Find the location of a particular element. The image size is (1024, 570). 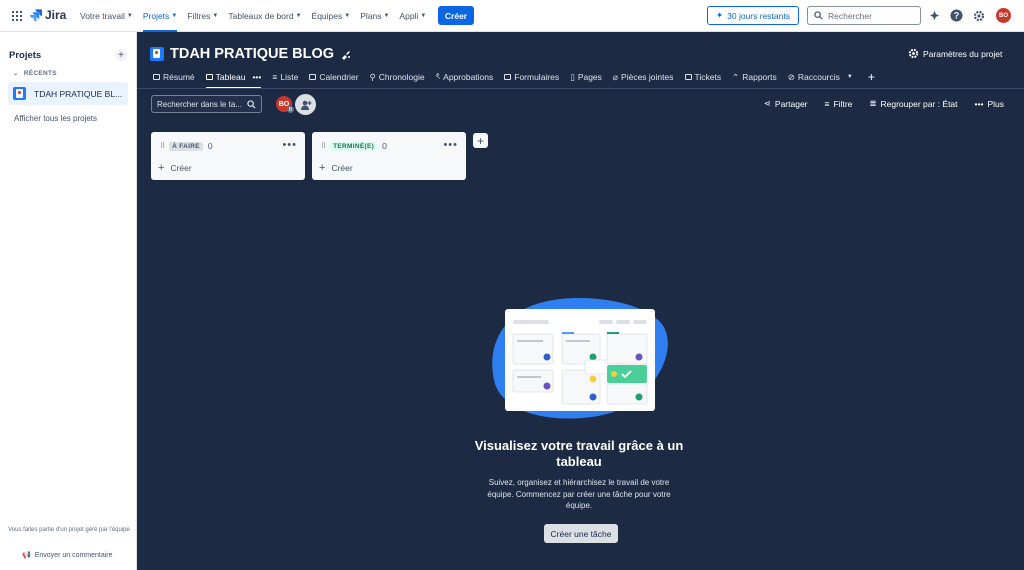

board-column-todo: ⠿ À FAIRE 0 ••• + Créer is located at coordinates (228, 156).